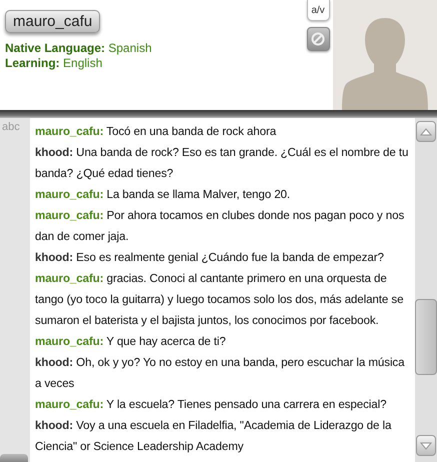 This screenshot has width=437, height=462. I want to click on block-button, so click(318, 39).